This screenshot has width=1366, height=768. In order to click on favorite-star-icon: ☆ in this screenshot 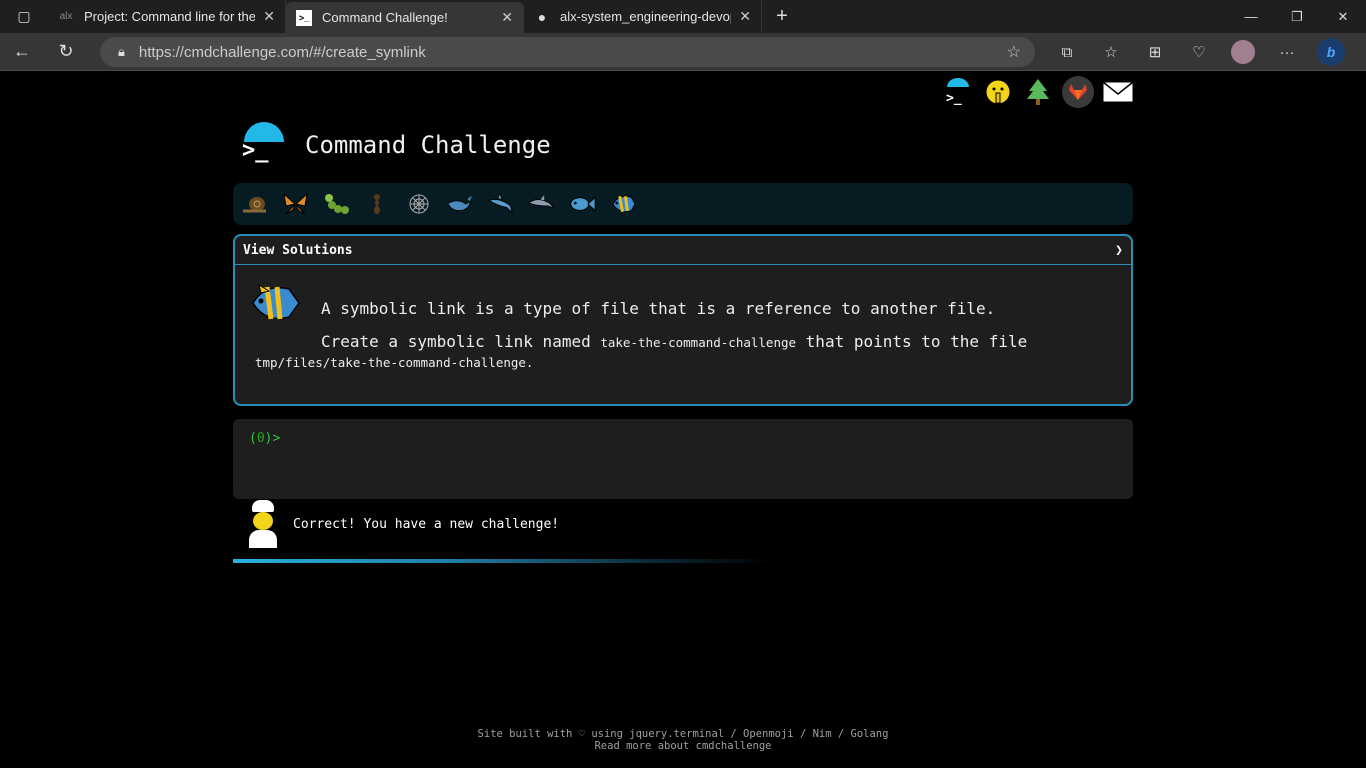, I will do `click(1014, 52)`.